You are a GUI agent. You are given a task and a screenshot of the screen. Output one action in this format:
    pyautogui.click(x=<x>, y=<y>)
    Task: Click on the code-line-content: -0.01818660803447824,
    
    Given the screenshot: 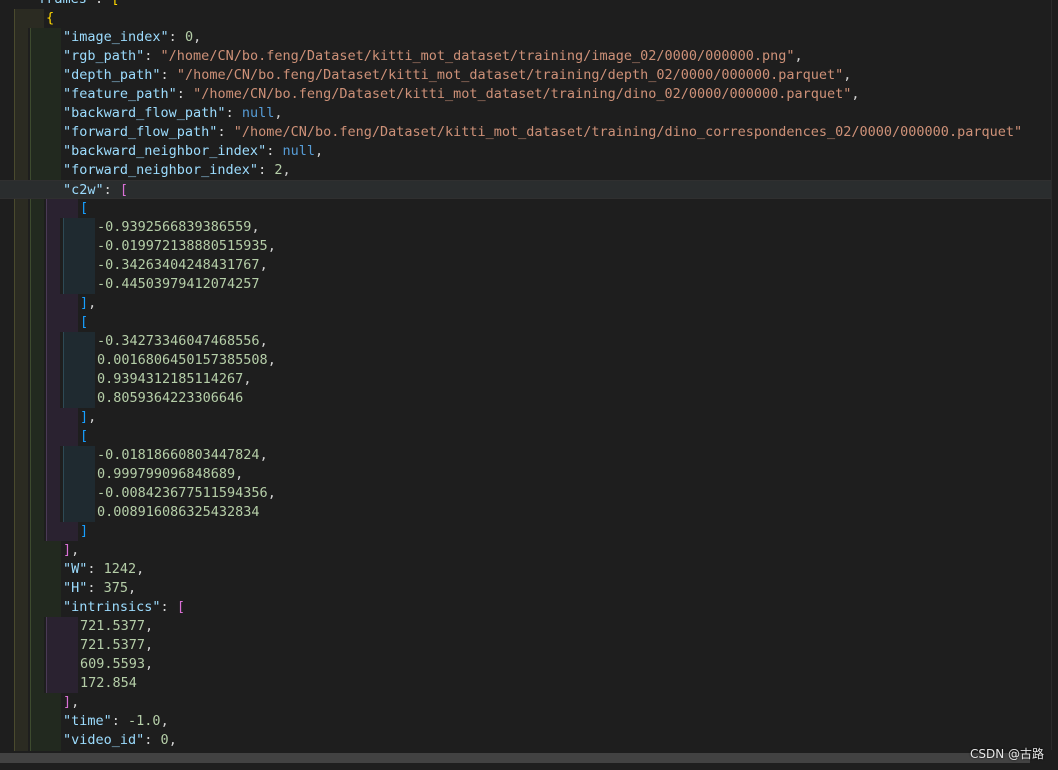 What is the action you would take?
    pyautogui.click(x=182, y=455)
    